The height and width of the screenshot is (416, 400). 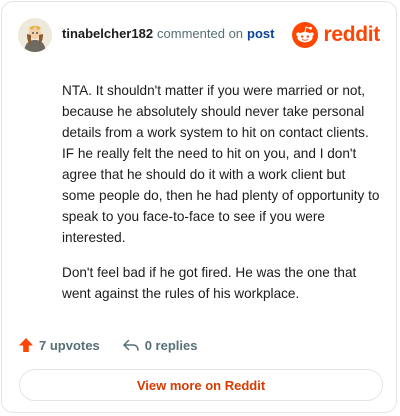 I want to click on replies-count: 0 replies, so click(x=171, y=345).